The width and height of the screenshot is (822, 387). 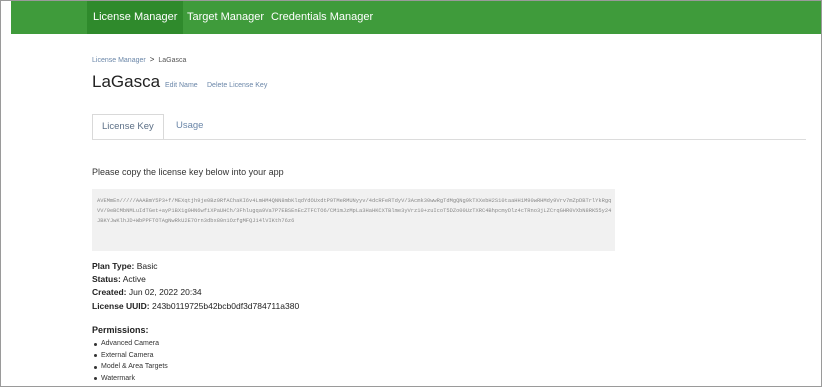 I want to click on nav-credentials-manager: Credentials Manager, so click(x=322, y=17).